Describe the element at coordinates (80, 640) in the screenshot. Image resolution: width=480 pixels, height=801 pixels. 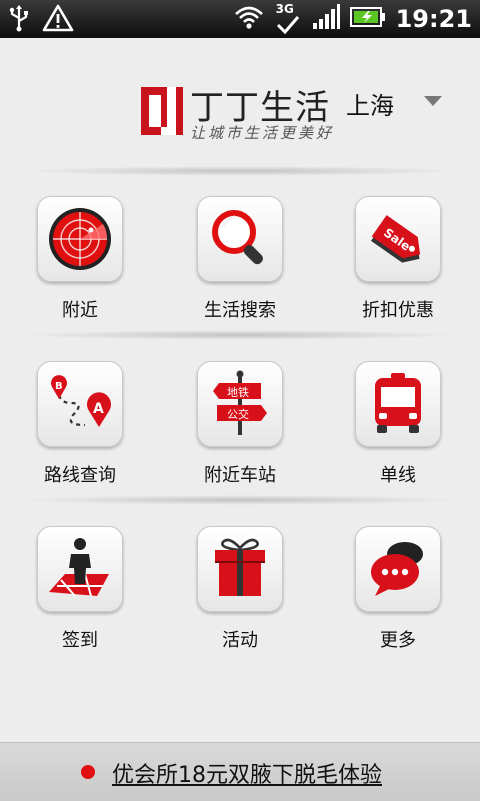
I see `tile-label: 签到` at that location.